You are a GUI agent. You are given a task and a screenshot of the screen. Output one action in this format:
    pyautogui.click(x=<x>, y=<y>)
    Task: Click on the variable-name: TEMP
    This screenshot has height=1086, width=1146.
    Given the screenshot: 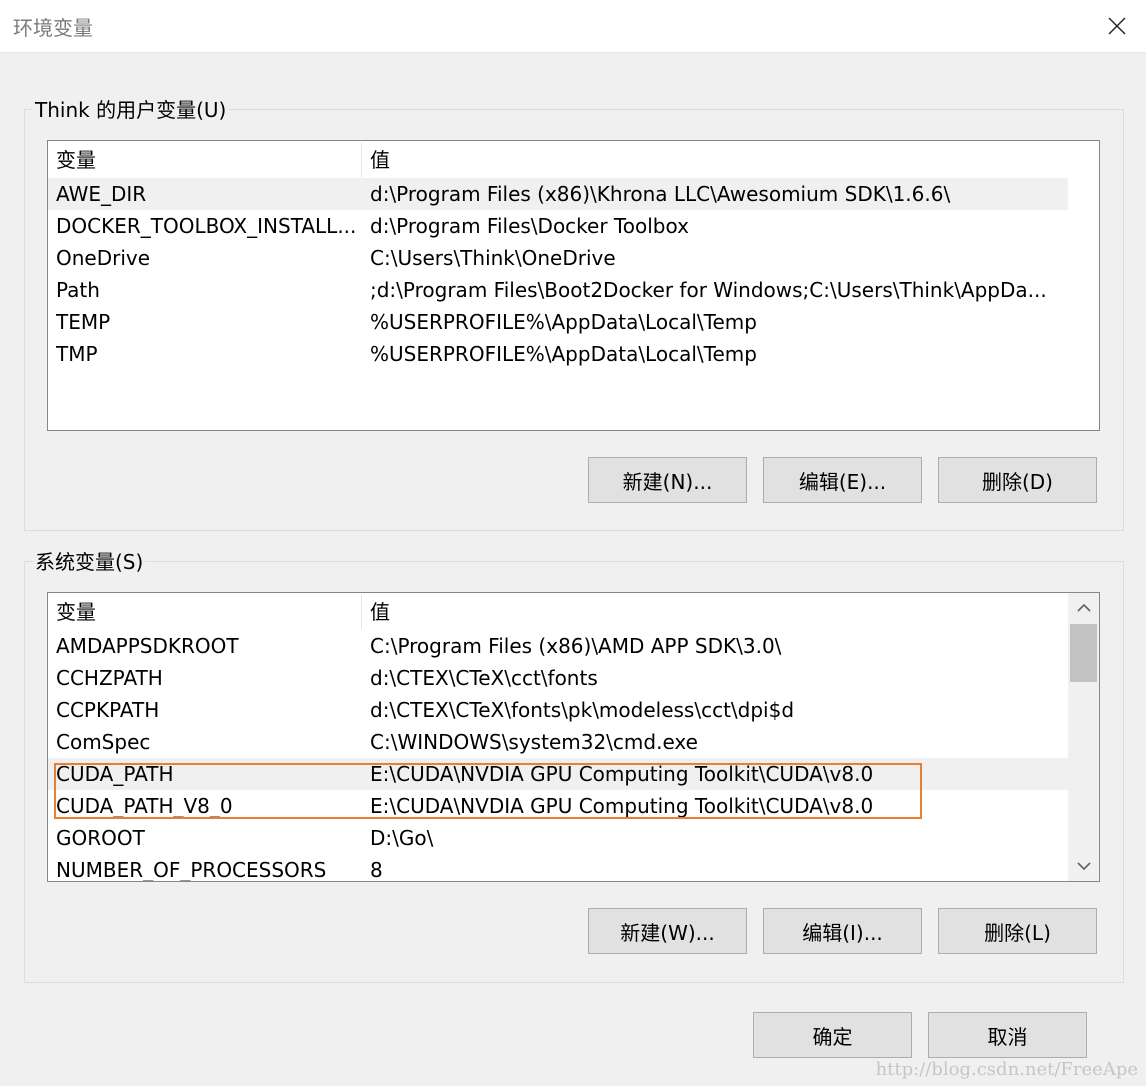 What is the action you would take?
    pyautogui.click(x=83, y=322)
    